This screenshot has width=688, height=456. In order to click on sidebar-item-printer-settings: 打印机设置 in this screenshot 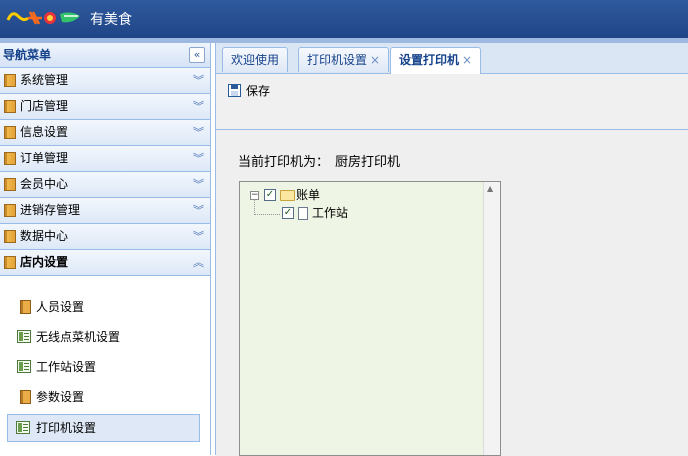, I will do `click(103, 428)`.